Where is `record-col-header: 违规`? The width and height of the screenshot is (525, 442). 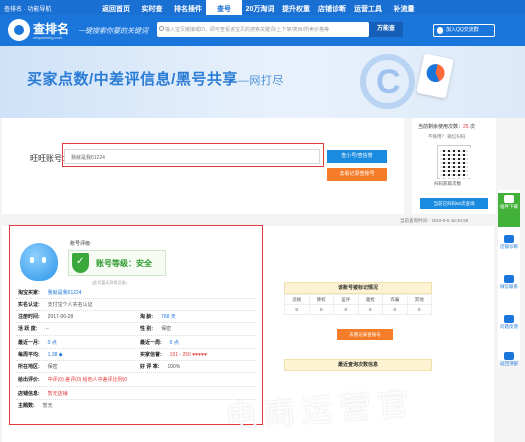 record-col-header: 违规 is located at coordinates (297, 299).